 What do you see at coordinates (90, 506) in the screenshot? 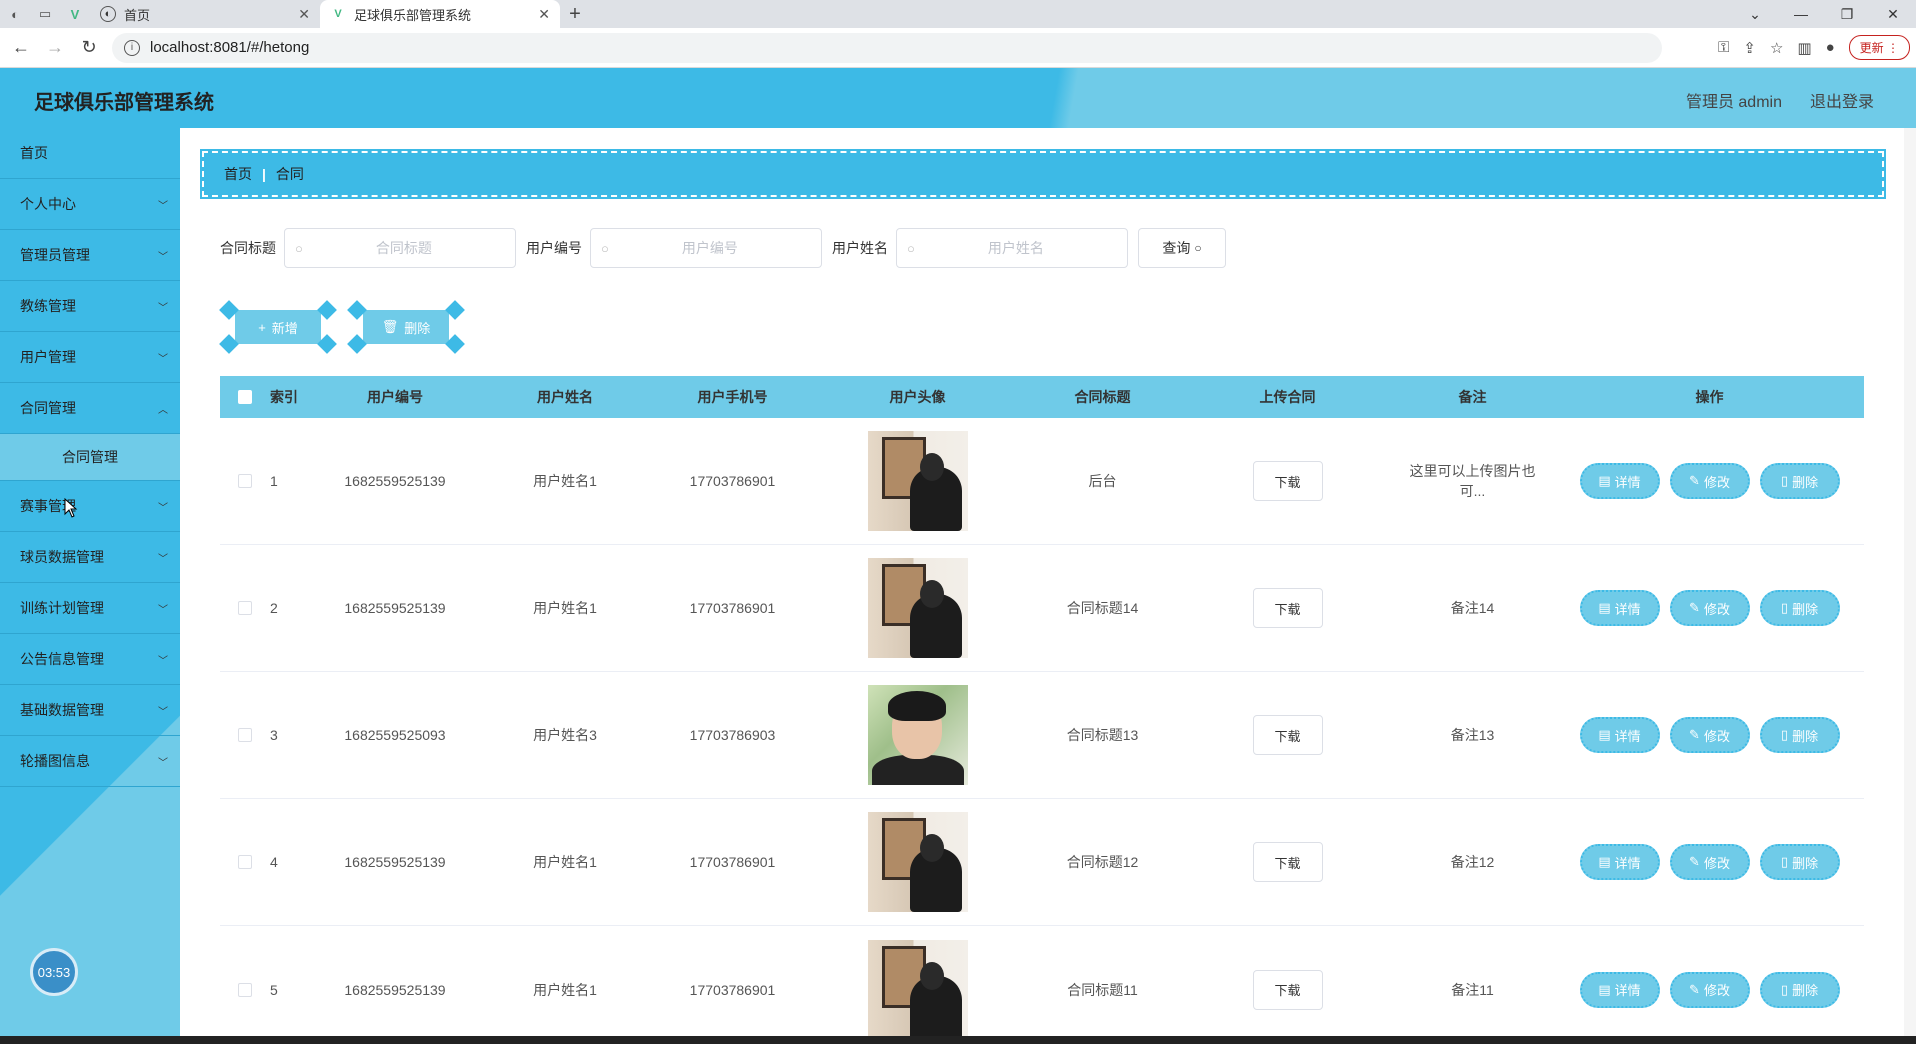
I see `sidebar-item-matches: 赛事管理 ﹀` at bounding box center [90, 506].